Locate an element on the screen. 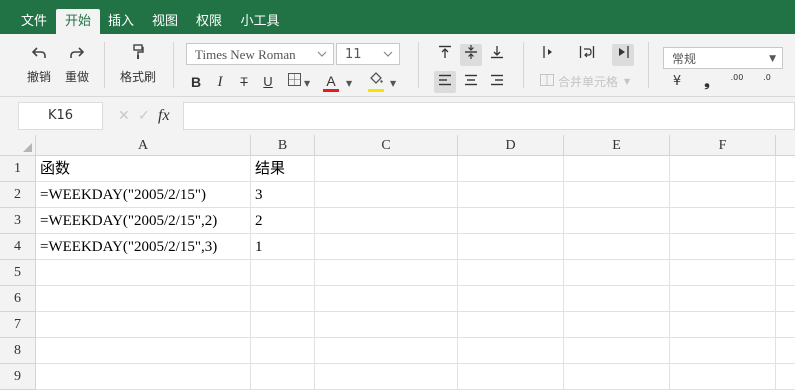 The image size is (795, 390). cell-g4 is located at coordinates (785, 247).